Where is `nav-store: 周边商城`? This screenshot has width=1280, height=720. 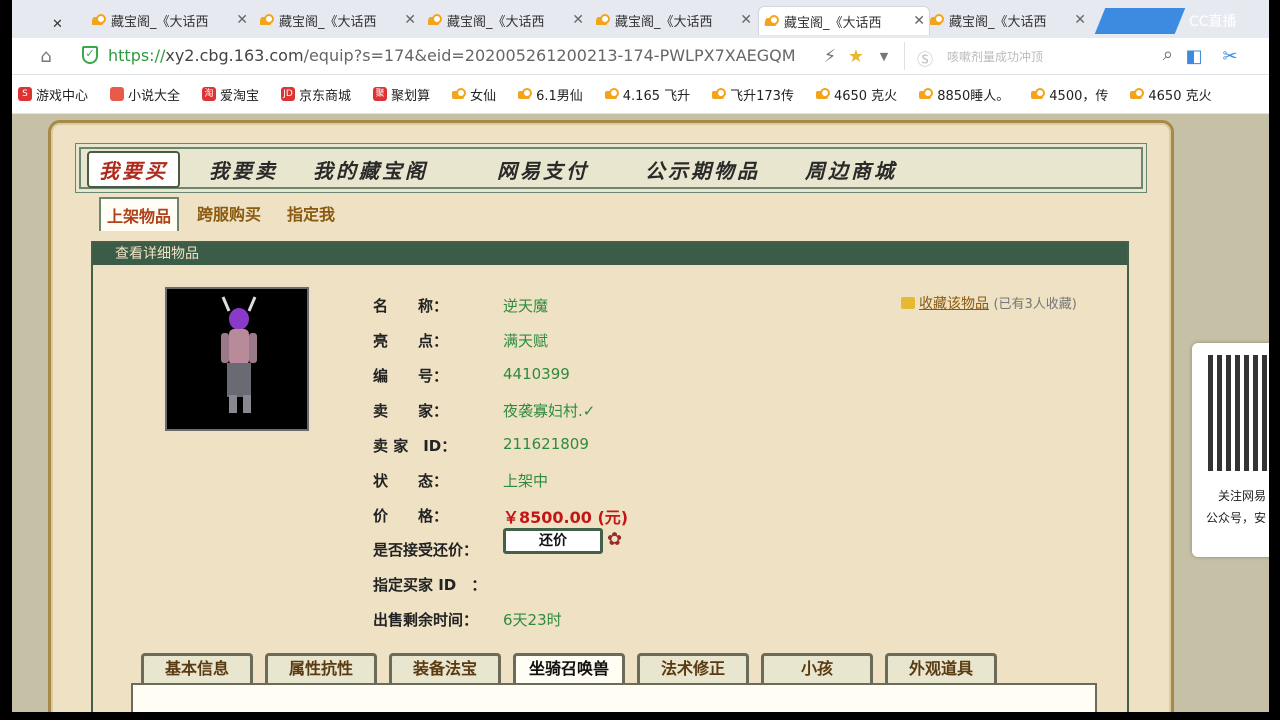 nav-store: 周边商城 is located at coordinates (851, 169).